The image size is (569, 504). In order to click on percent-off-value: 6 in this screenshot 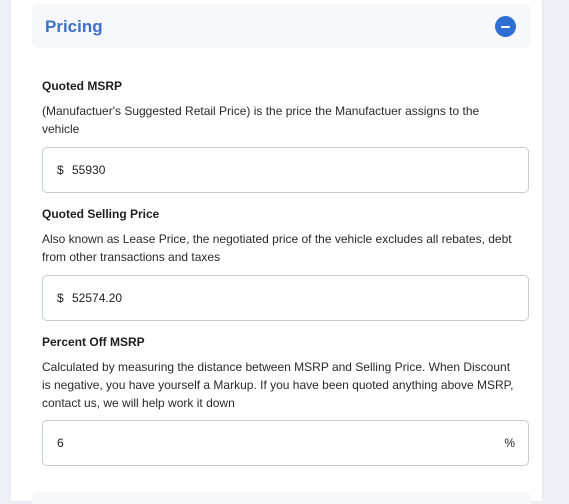, I will do `click(60, 443)`.